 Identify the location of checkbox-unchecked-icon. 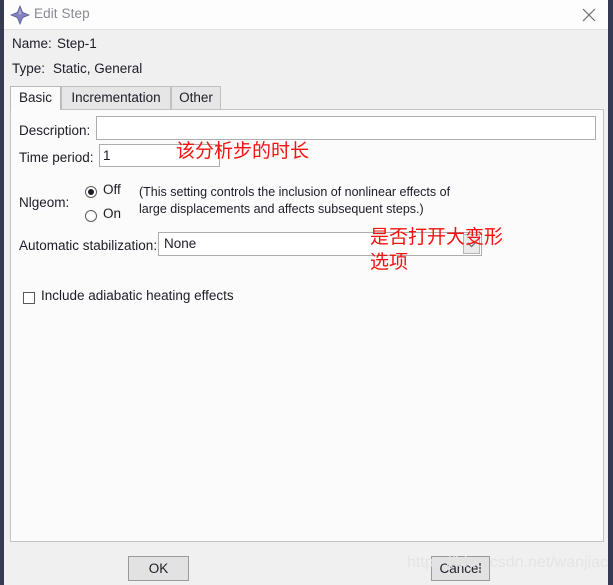
(29, 298).